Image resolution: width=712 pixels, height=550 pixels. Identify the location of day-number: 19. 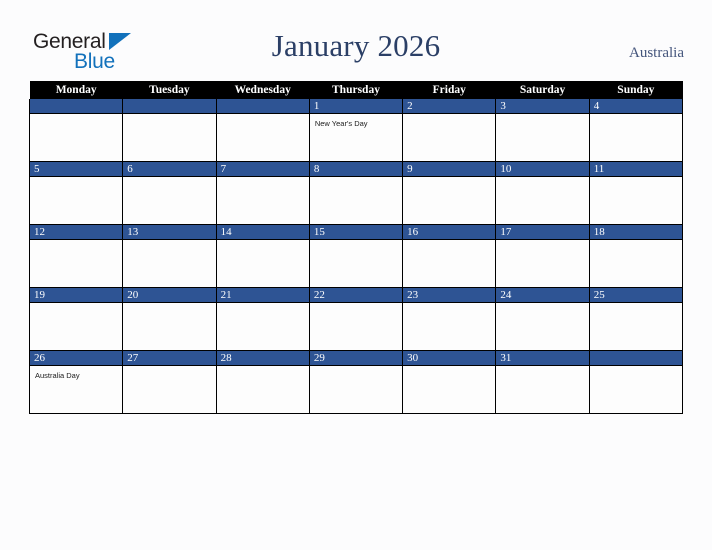
(76, 295).